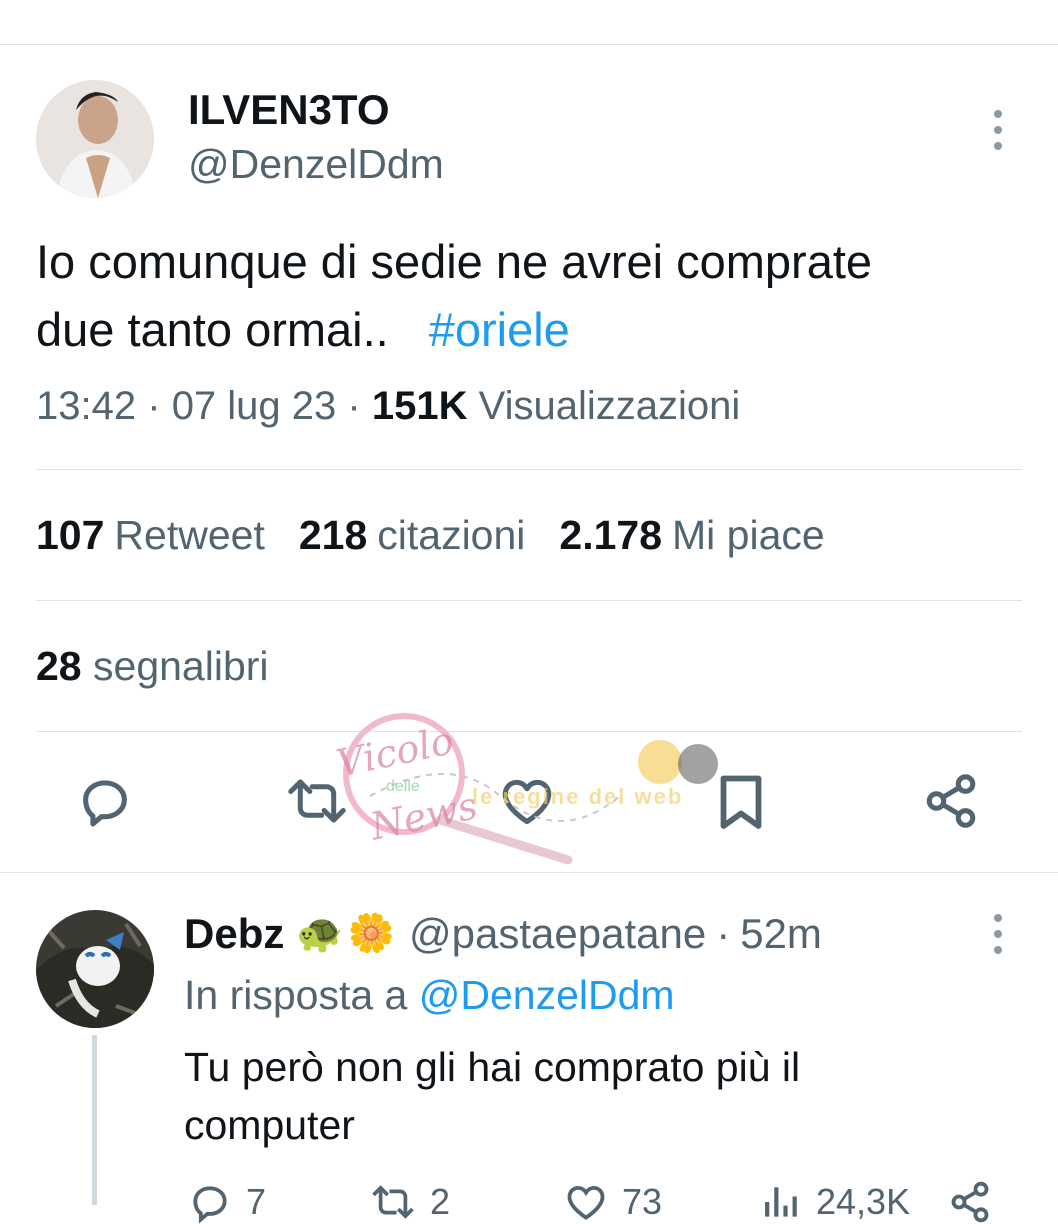  Describe the element at coordinates (529, 731) in the screenshot. I see `divider-bookmarks` at that location.